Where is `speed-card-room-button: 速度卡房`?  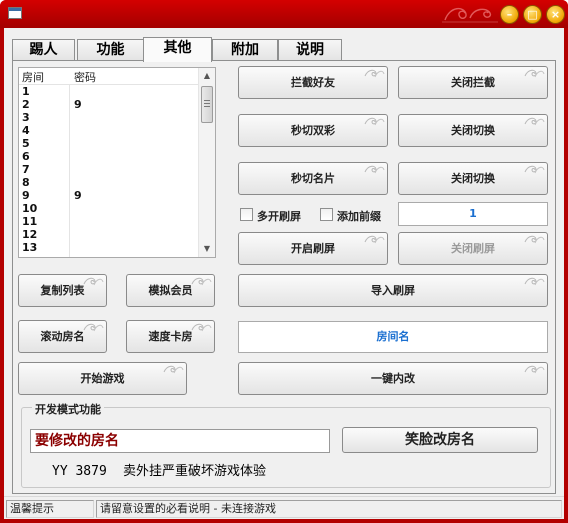 speed-card-room-button: 速度卡房 is located at coordinates (170, 336).